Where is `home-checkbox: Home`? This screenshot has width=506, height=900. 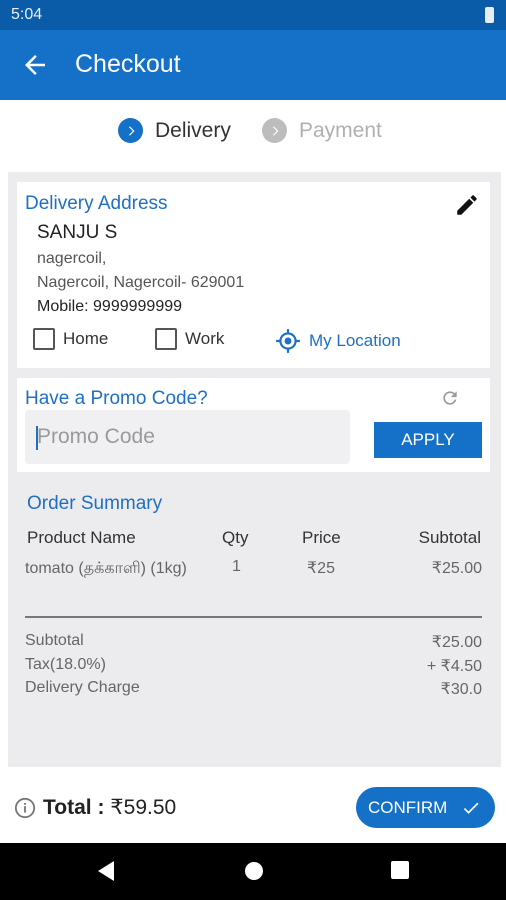
home-checkbox: Home is located at coordinates (70, 339).